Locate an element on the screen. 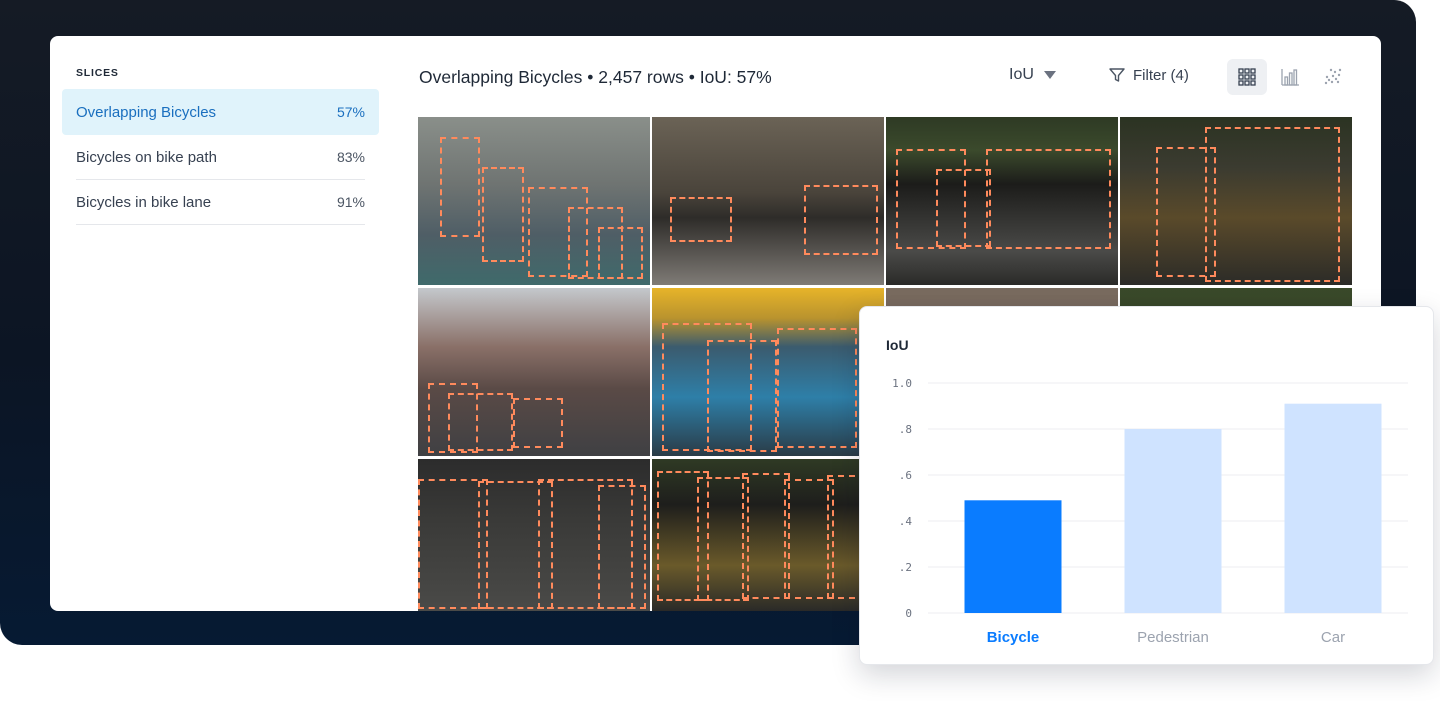 Image resolution: width=1440 pixels, height=701 pixels. slice-bicycles-on-bike-path: Bicycles on bike path 83% is located at coordinates (220, 157).